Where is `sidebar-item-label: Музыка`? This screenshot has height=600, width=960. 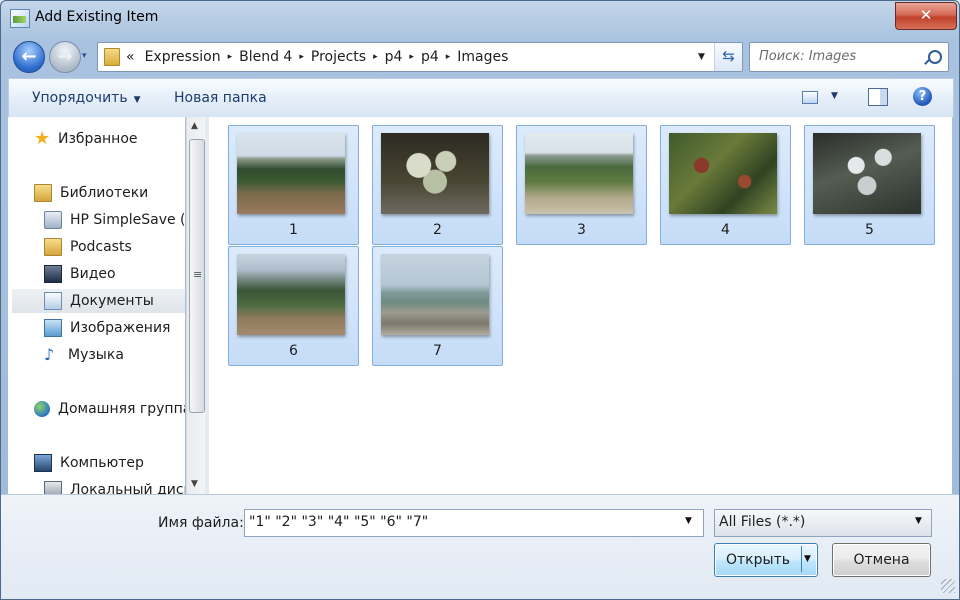 sidebar-item-label: Музыка is located at coordinates (96, 355).